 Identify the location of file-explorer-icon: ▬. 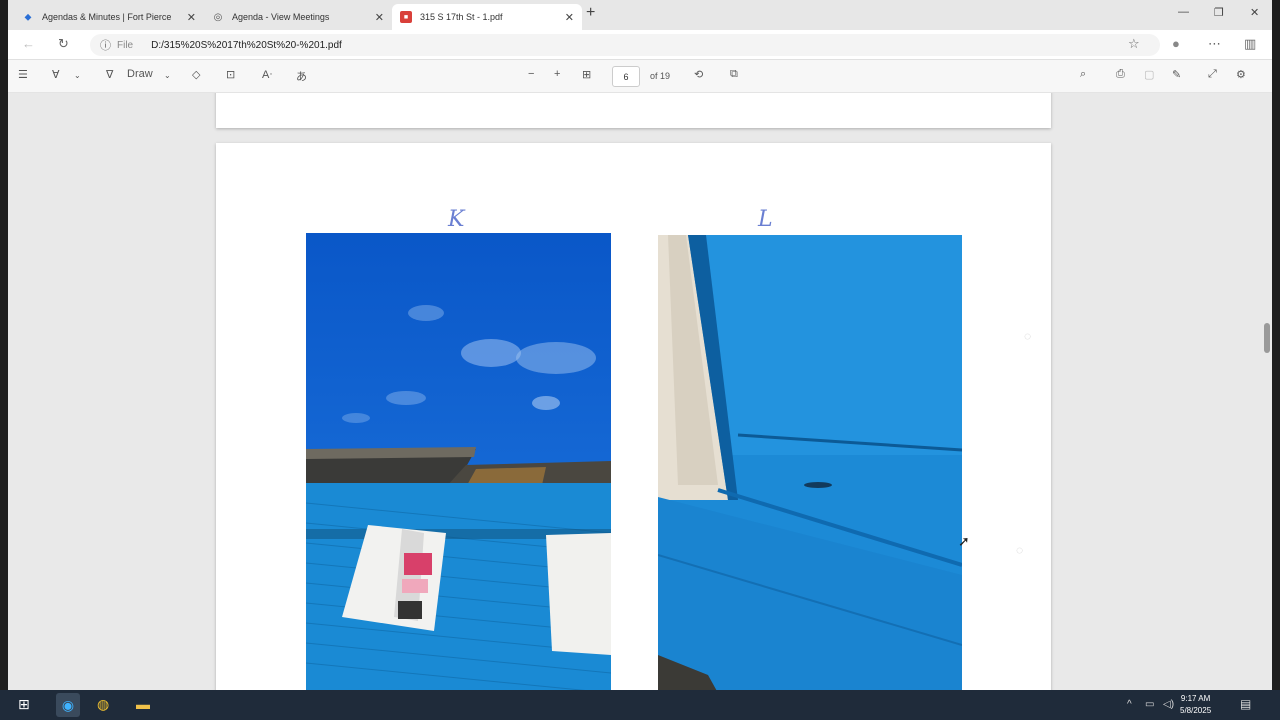
(143, 704).